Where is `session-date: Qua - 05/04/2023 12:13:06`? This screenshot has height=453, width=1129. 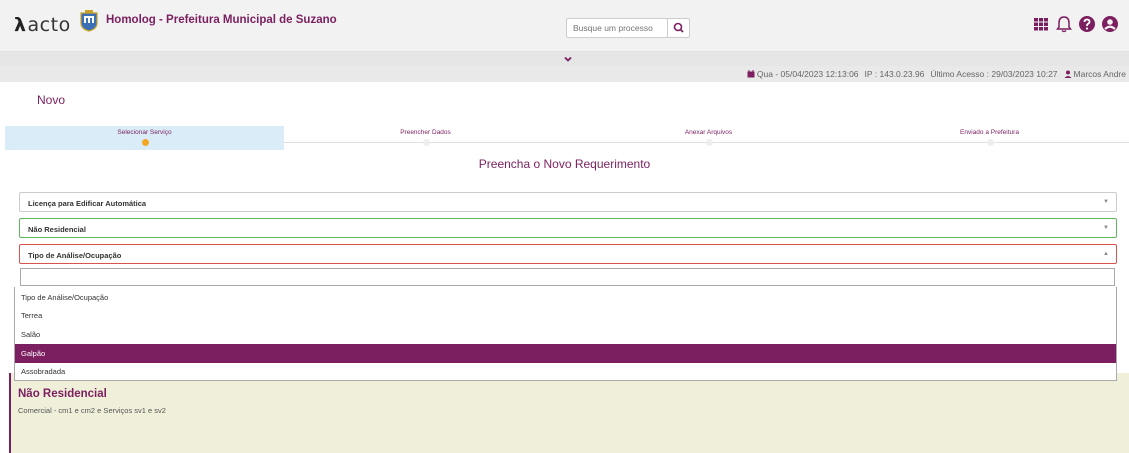 session-date: Qua - 05/04/2023 12:13:06 is located at coordinates (803, 74).